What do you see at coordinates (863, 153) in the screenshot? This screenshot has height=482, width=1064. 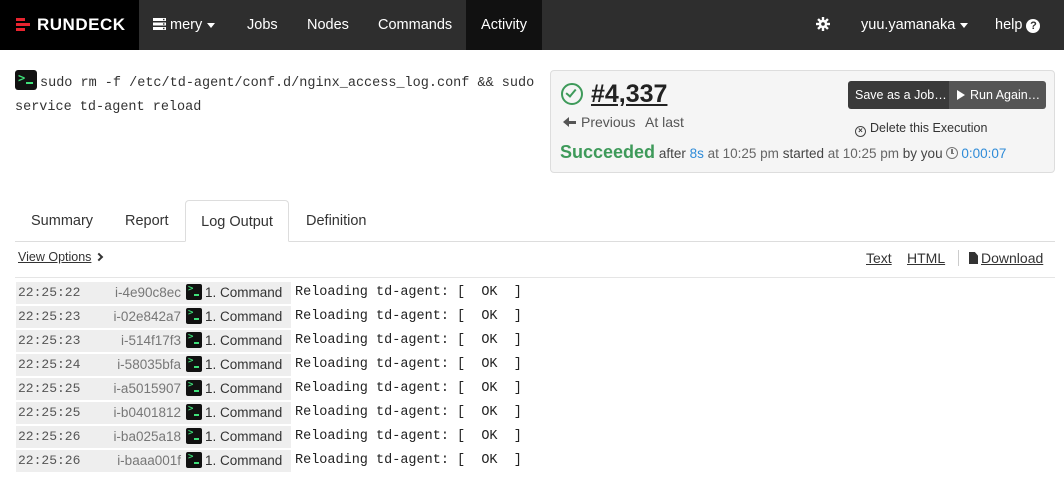 I see `started-time: at 10:25 pm` at bounding box center [863, 153].